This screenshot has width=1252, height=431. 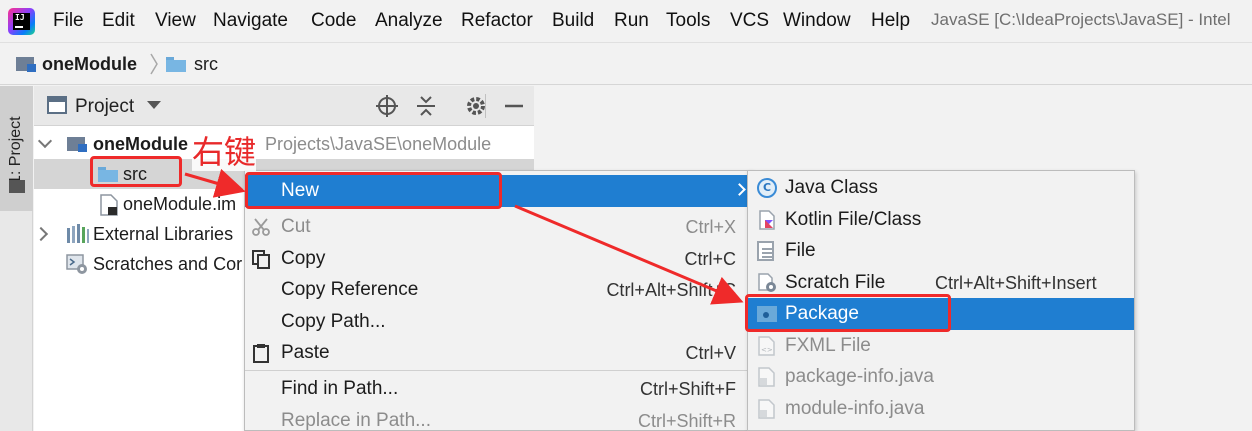 What do you see at coordinates (104, 107) in the screenshot?
I see `project-panel-title: Project` at bounding box center [104, 107].